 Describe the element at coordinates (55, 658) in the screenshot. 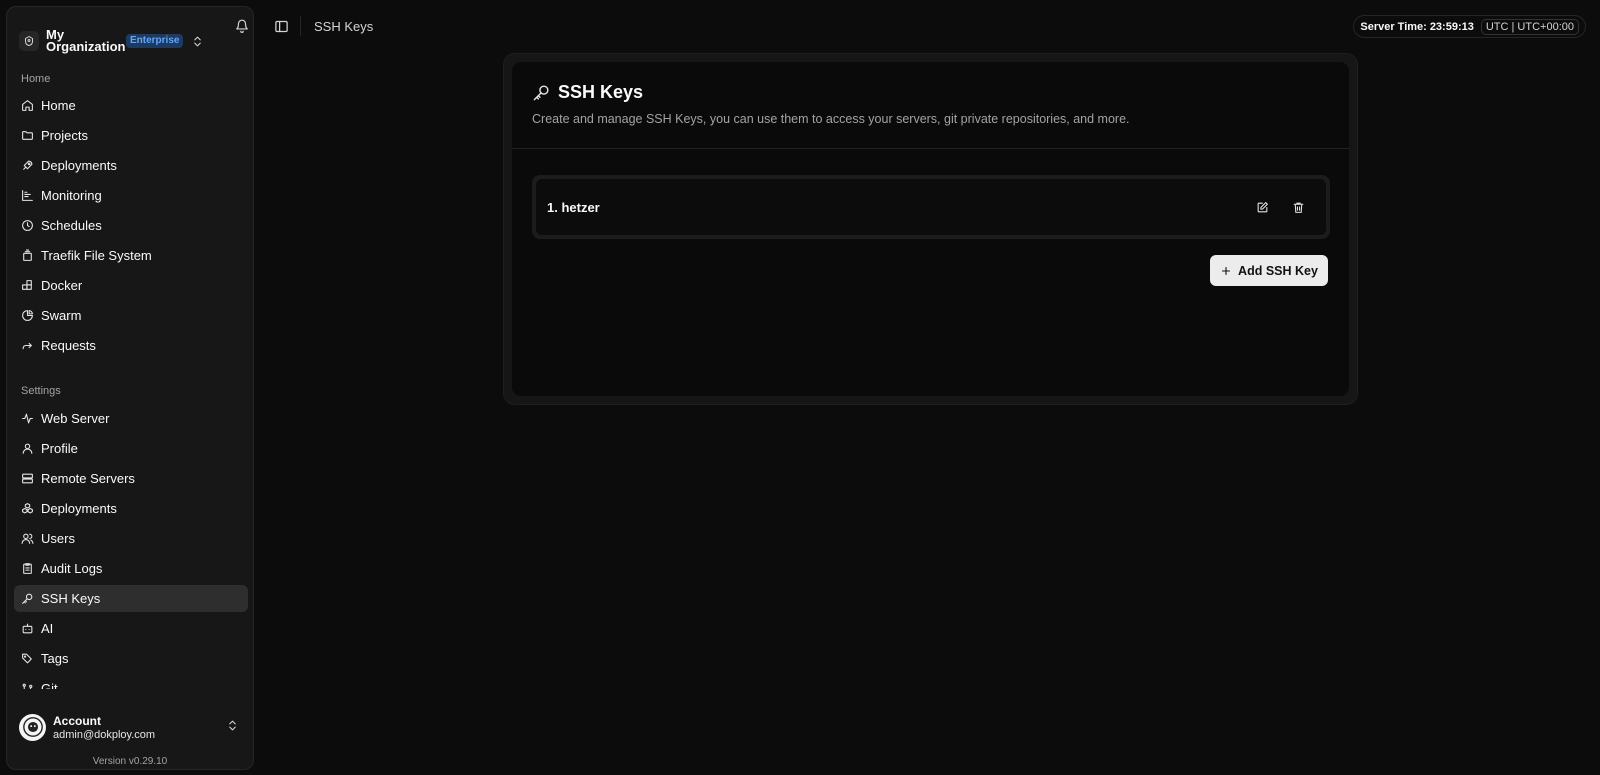

I see `sidebar-item-label: Tags` at that location.